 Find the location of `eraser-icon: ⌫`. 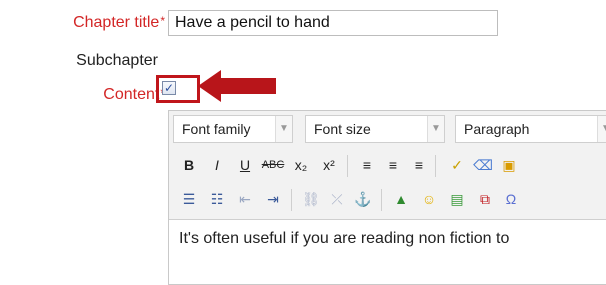

eraser-icon: ⌫ is located at coordinates (483, 165).